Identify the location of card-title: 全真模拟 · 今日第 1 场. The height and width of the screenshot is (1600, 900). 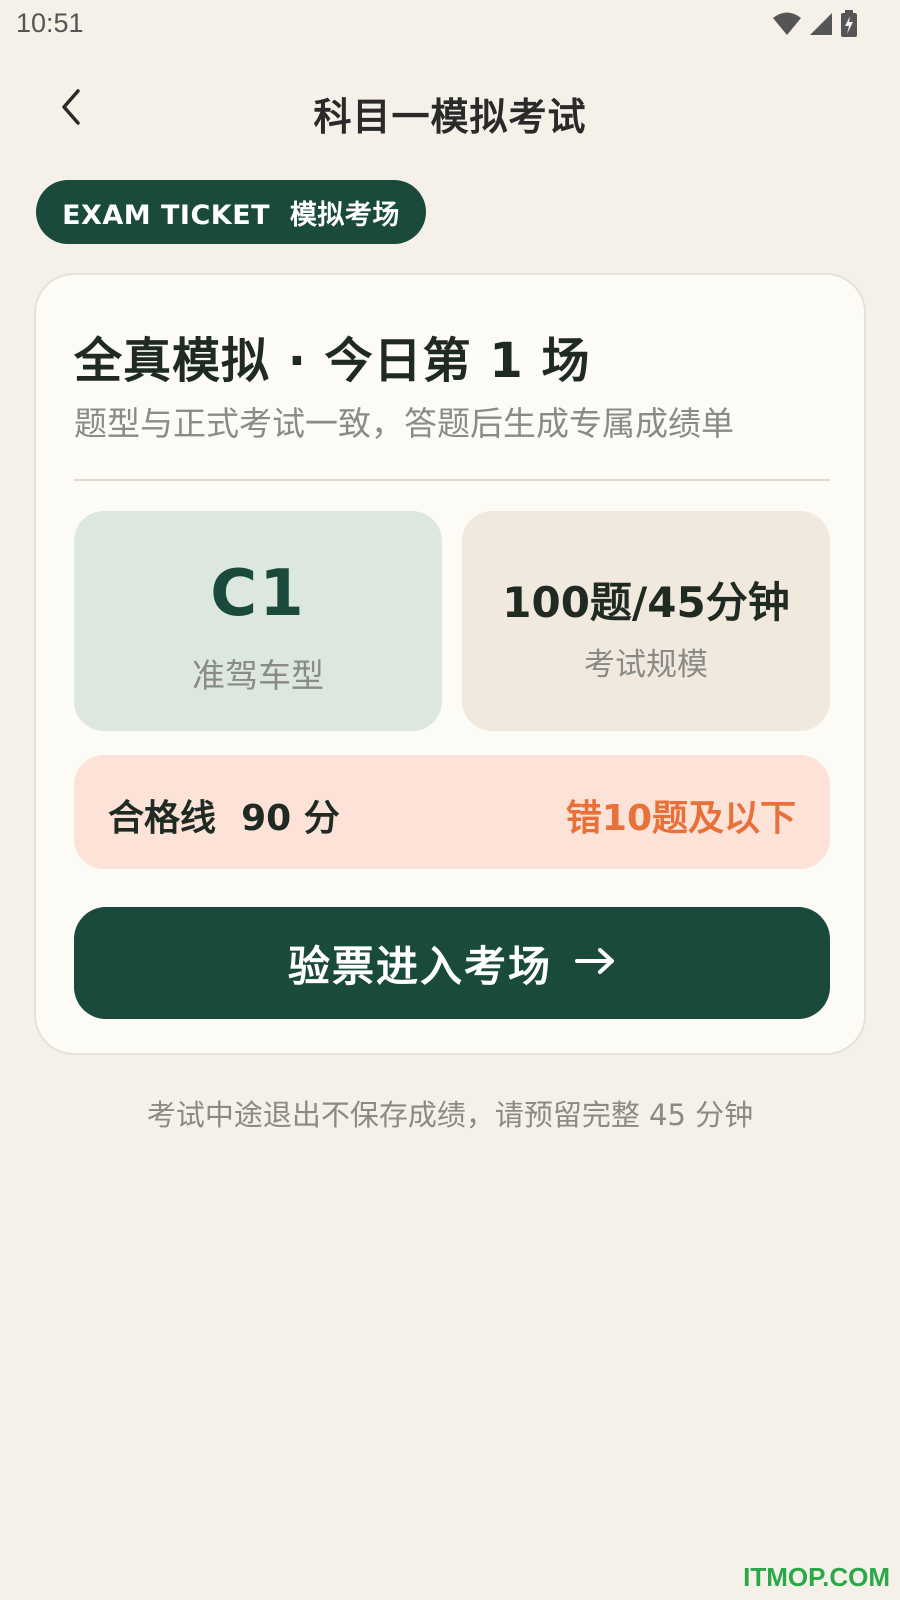
(332, 361).